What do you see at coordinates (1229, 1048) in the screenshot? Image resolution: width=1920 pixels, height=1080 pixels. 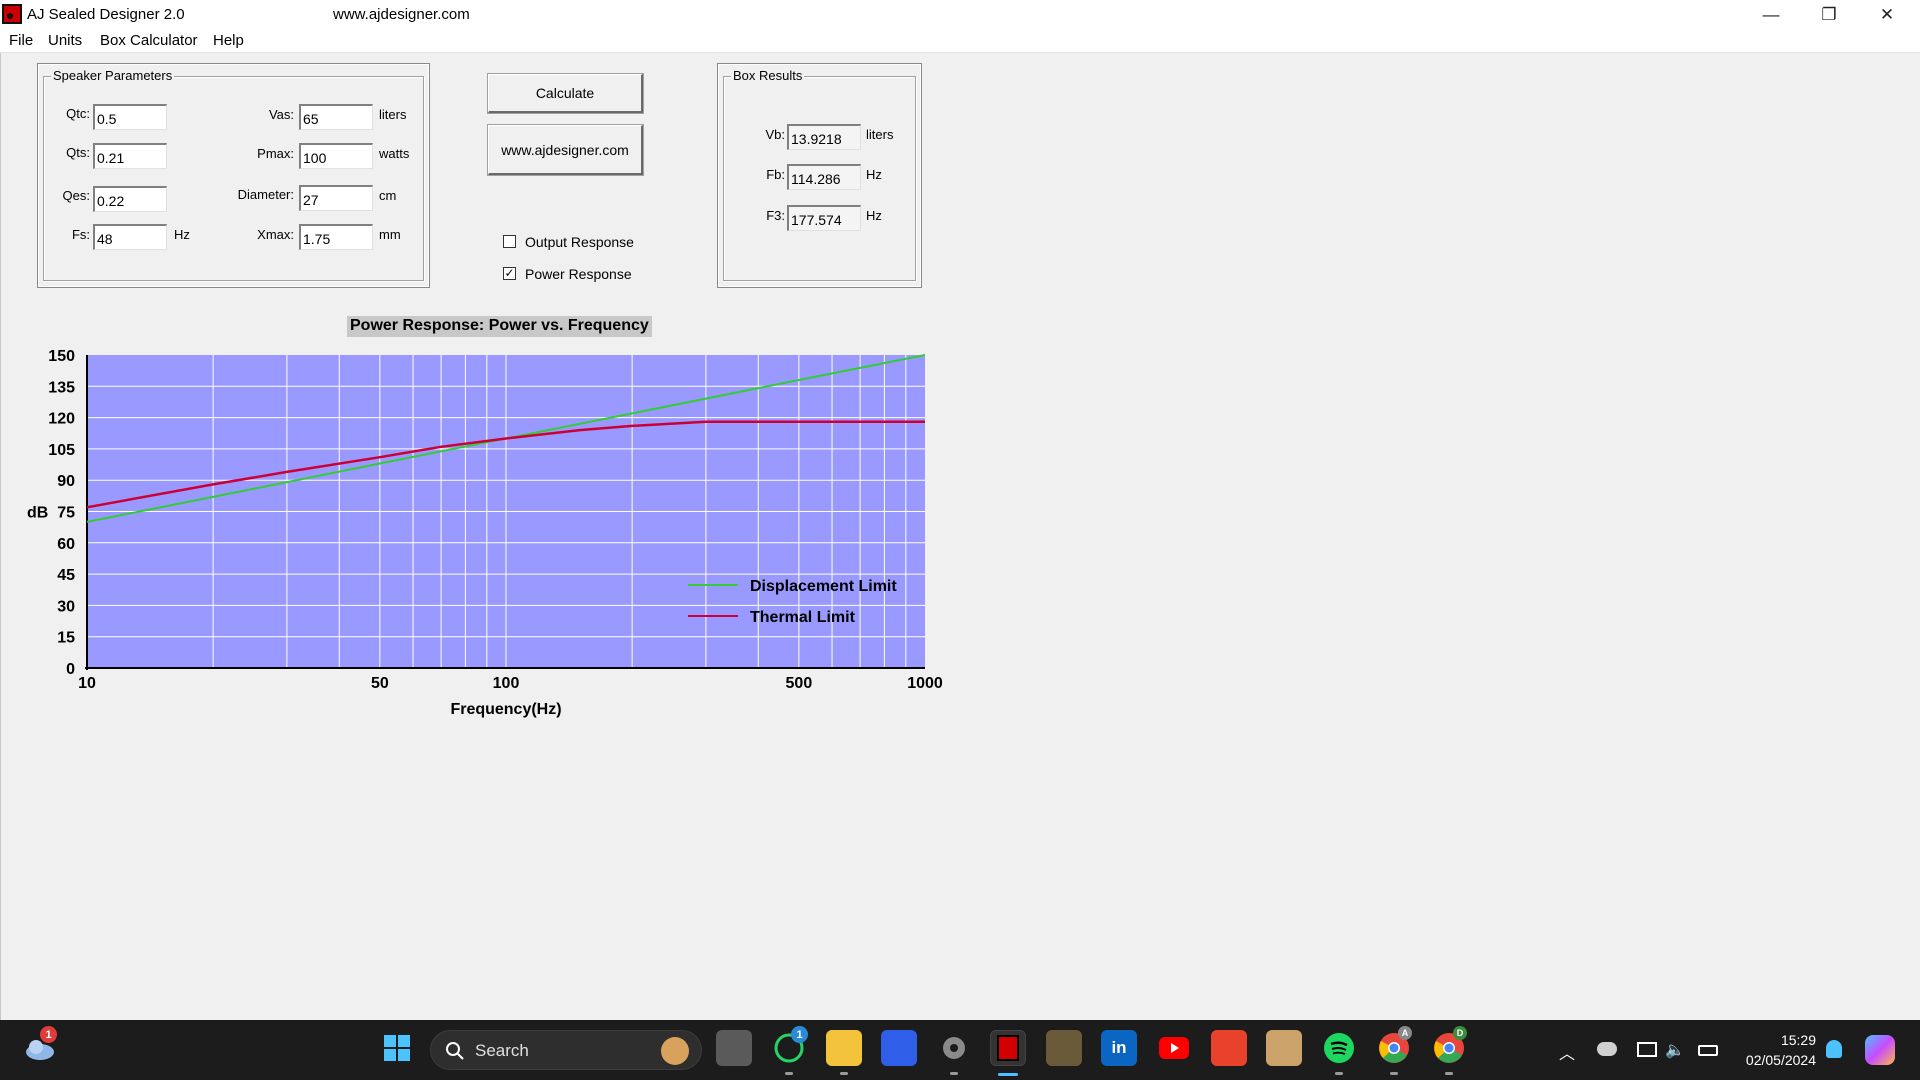 I see `mail-icon` at bounding box center [1229, 1048].